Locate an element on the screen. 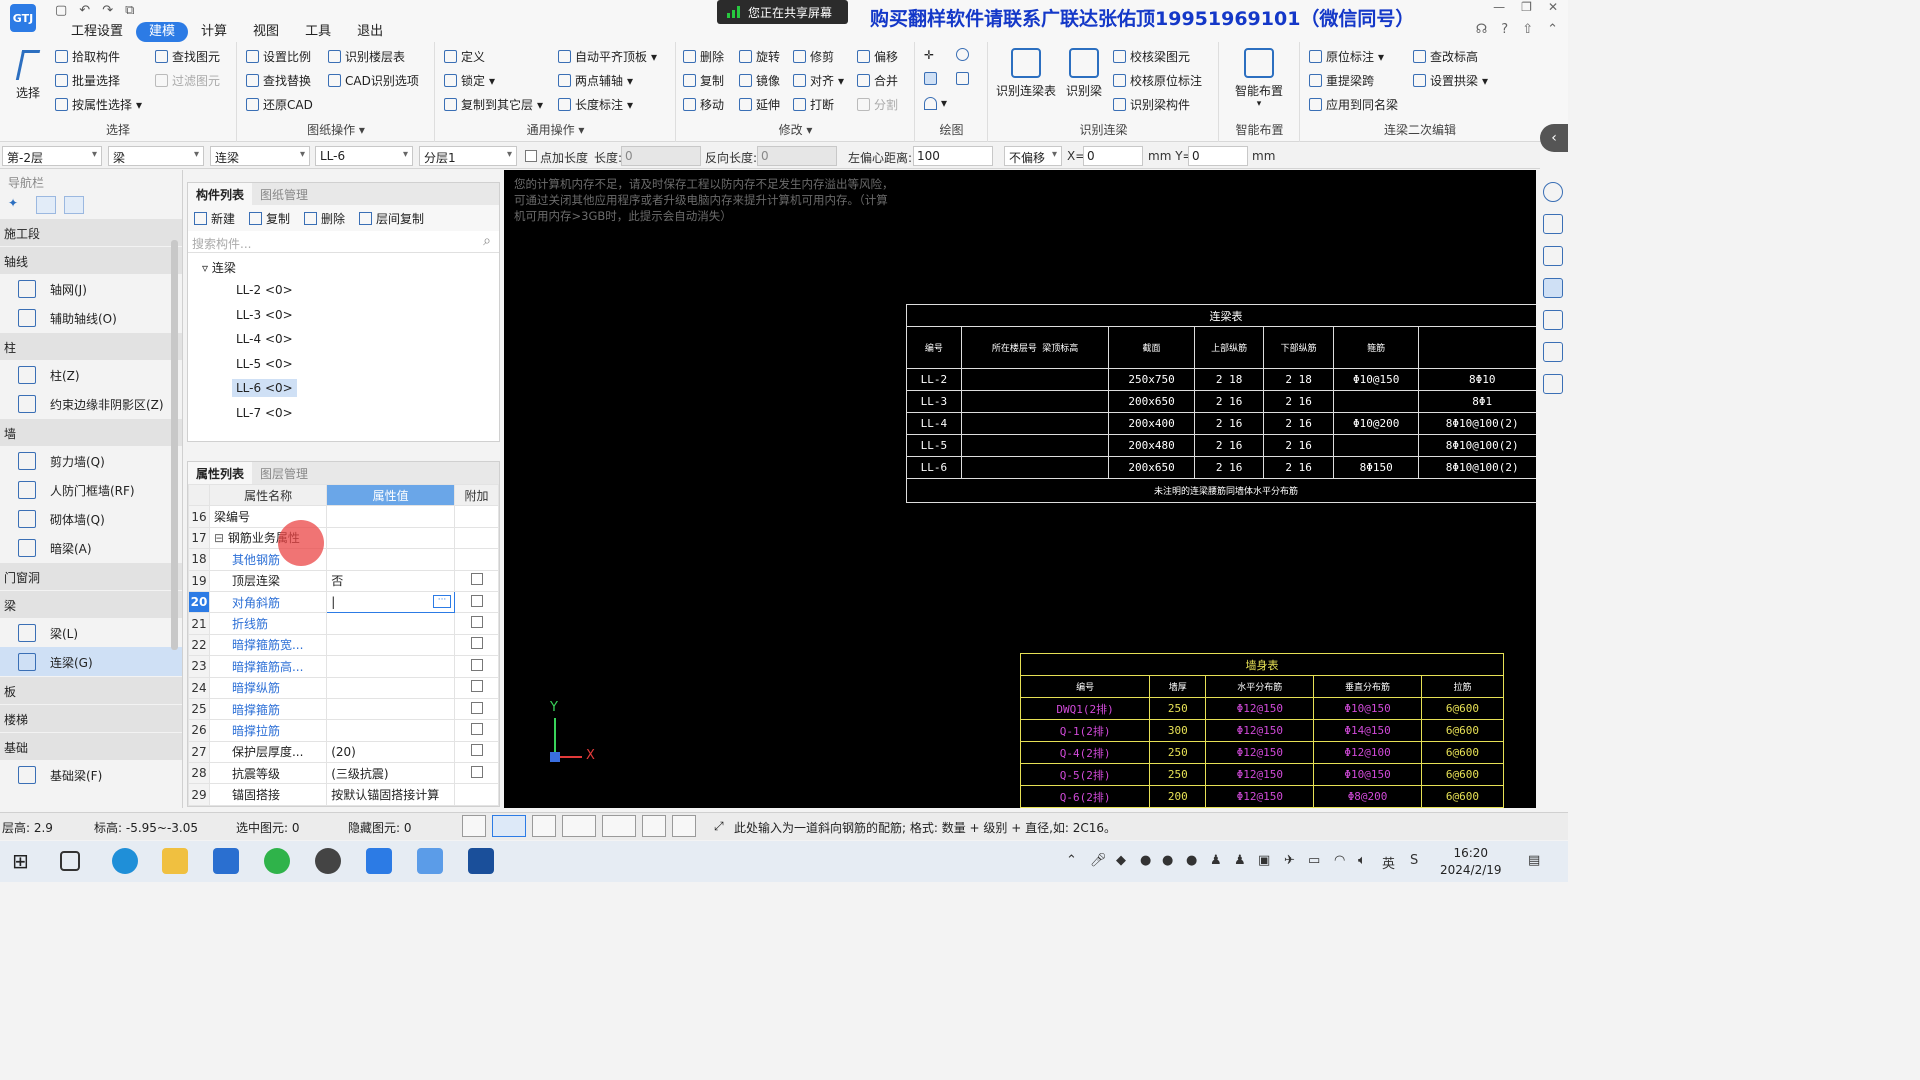 This screenshot has width=1920, height=1080. filter-element-button: 过滤图元 is located at coordinates (187, 80).